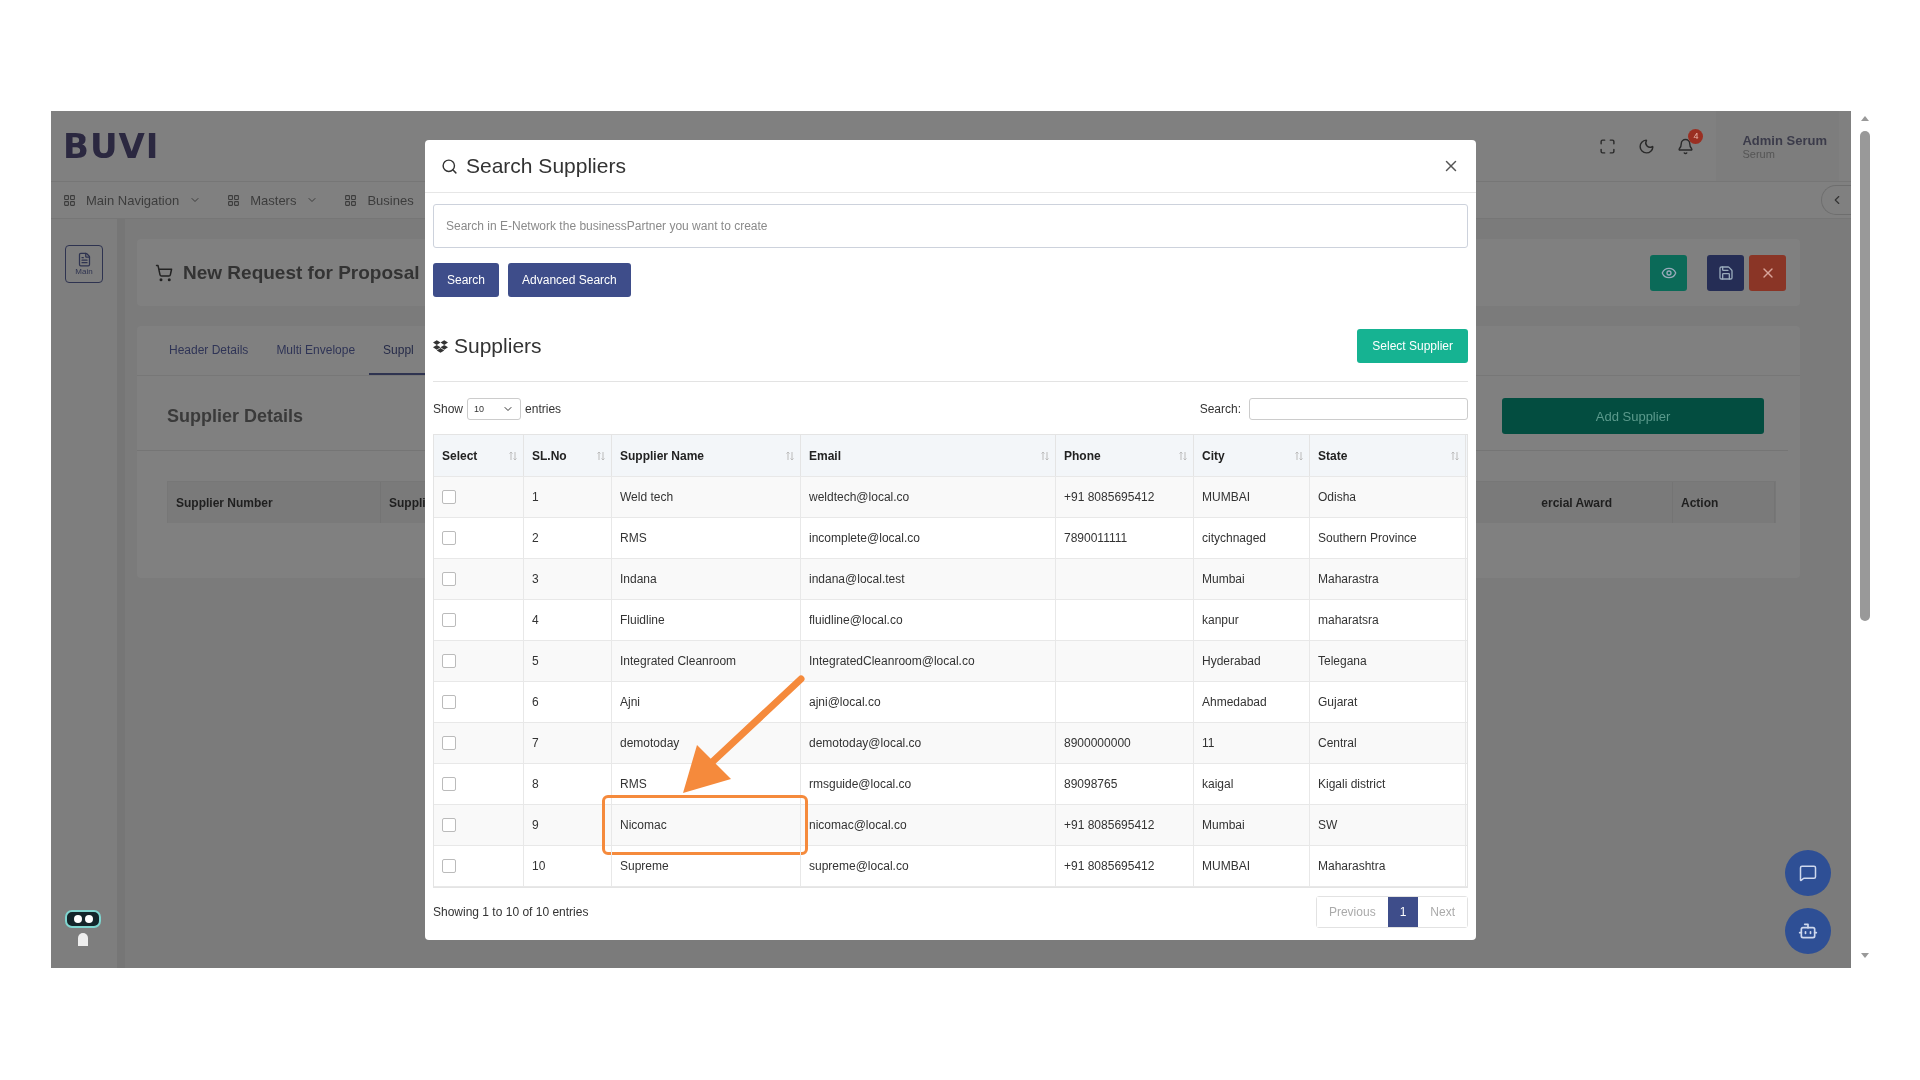  Describe the element at coordinates (316, 350) in the screenshot. I see `tab: Multi Envelope` at that location.